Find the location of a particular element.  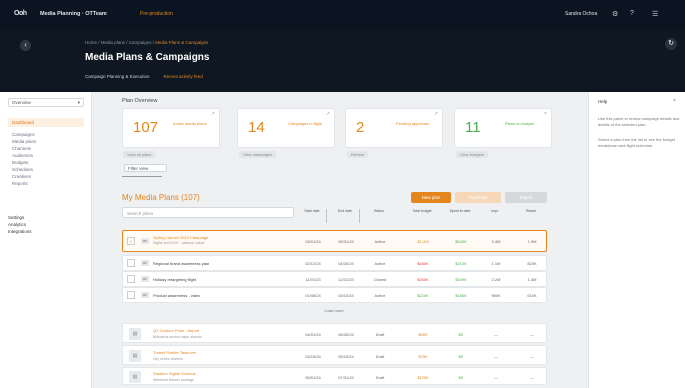

view-select: Overview ▾ is located at coordinates (46, 102).